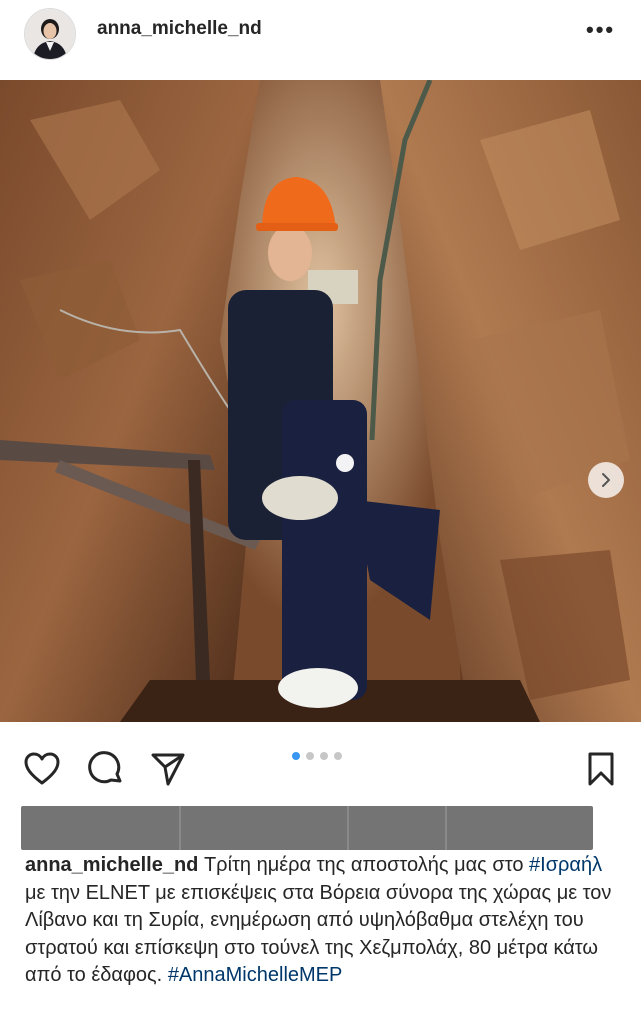  I want to click on avatar, so click(50, 34).